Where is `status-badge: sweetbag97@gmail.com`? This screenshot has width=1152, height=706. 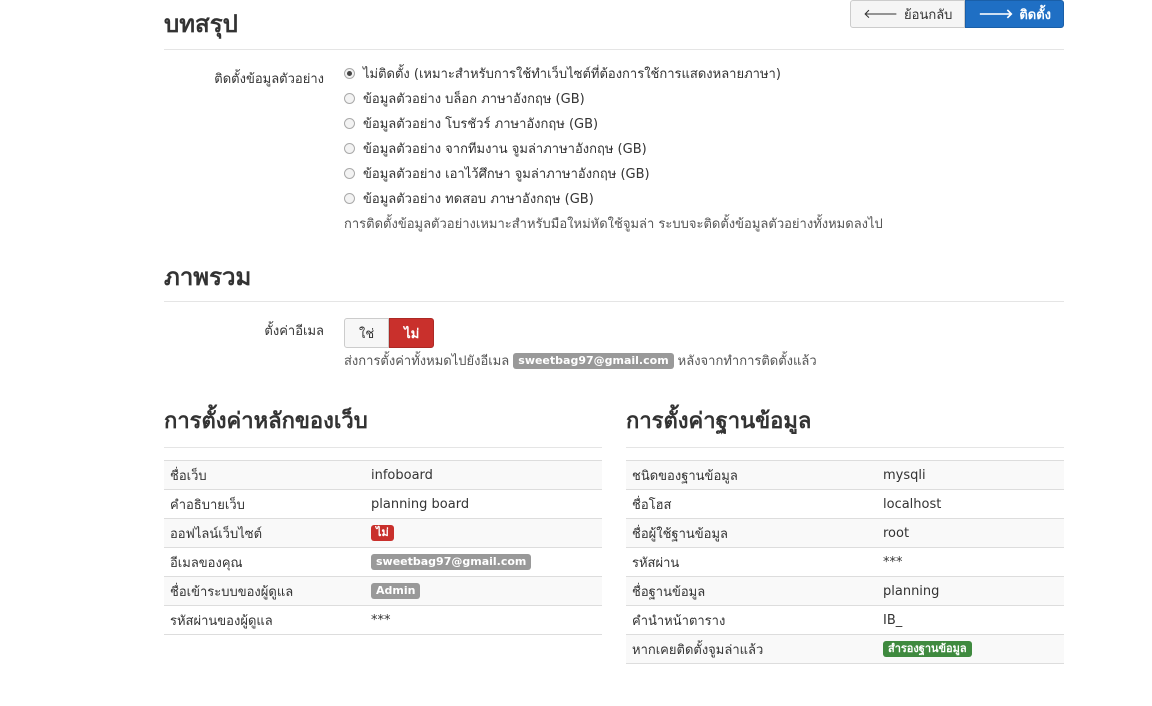 status-badge: sweetbag97@gmail.com is located at coordinates (451, 562).